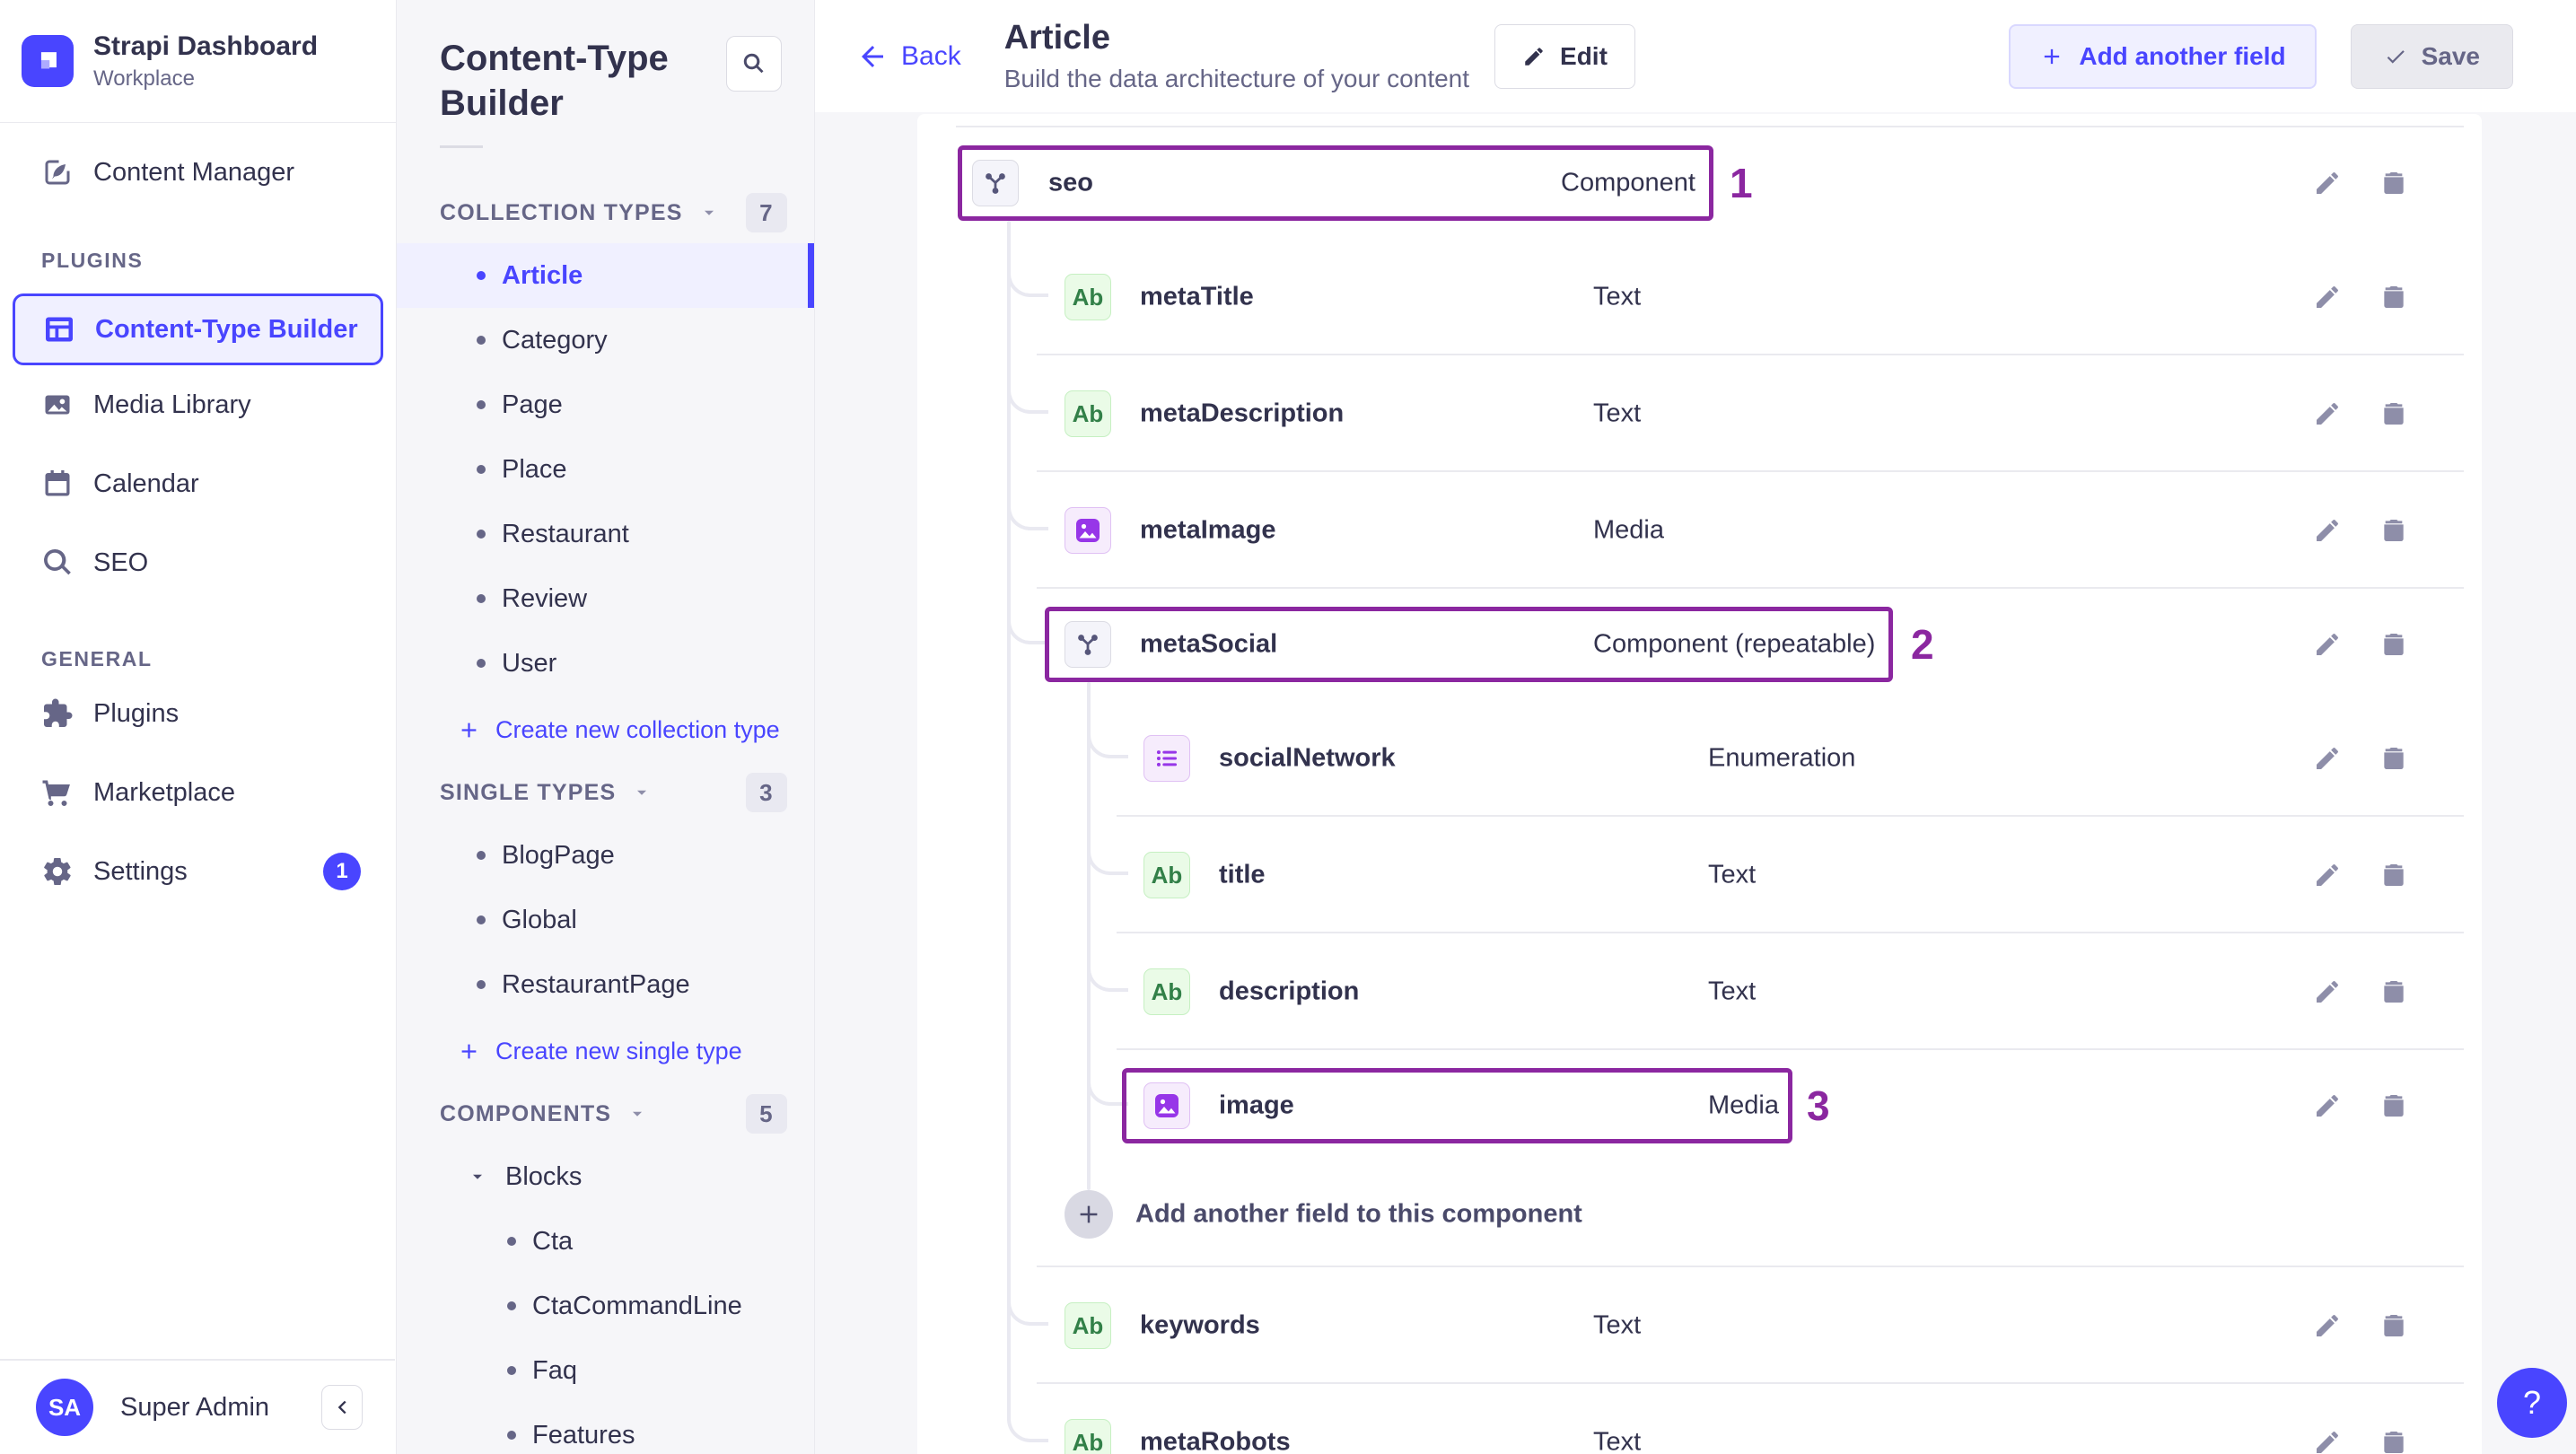 This screenshot has height=1454, width=2576. Describe the element at coordinates (1089, 1214) in the screenshot. I see `add-field-to-component-button` at that location.